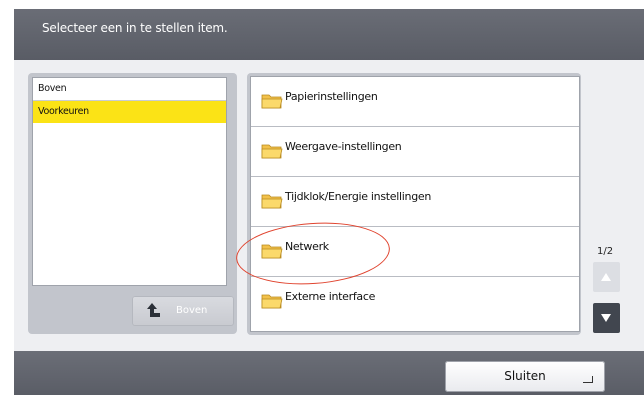 The image size is (644, 395). I want to click on list-item-papierinstellingen: Papierinstellingen, so click(415, 102).